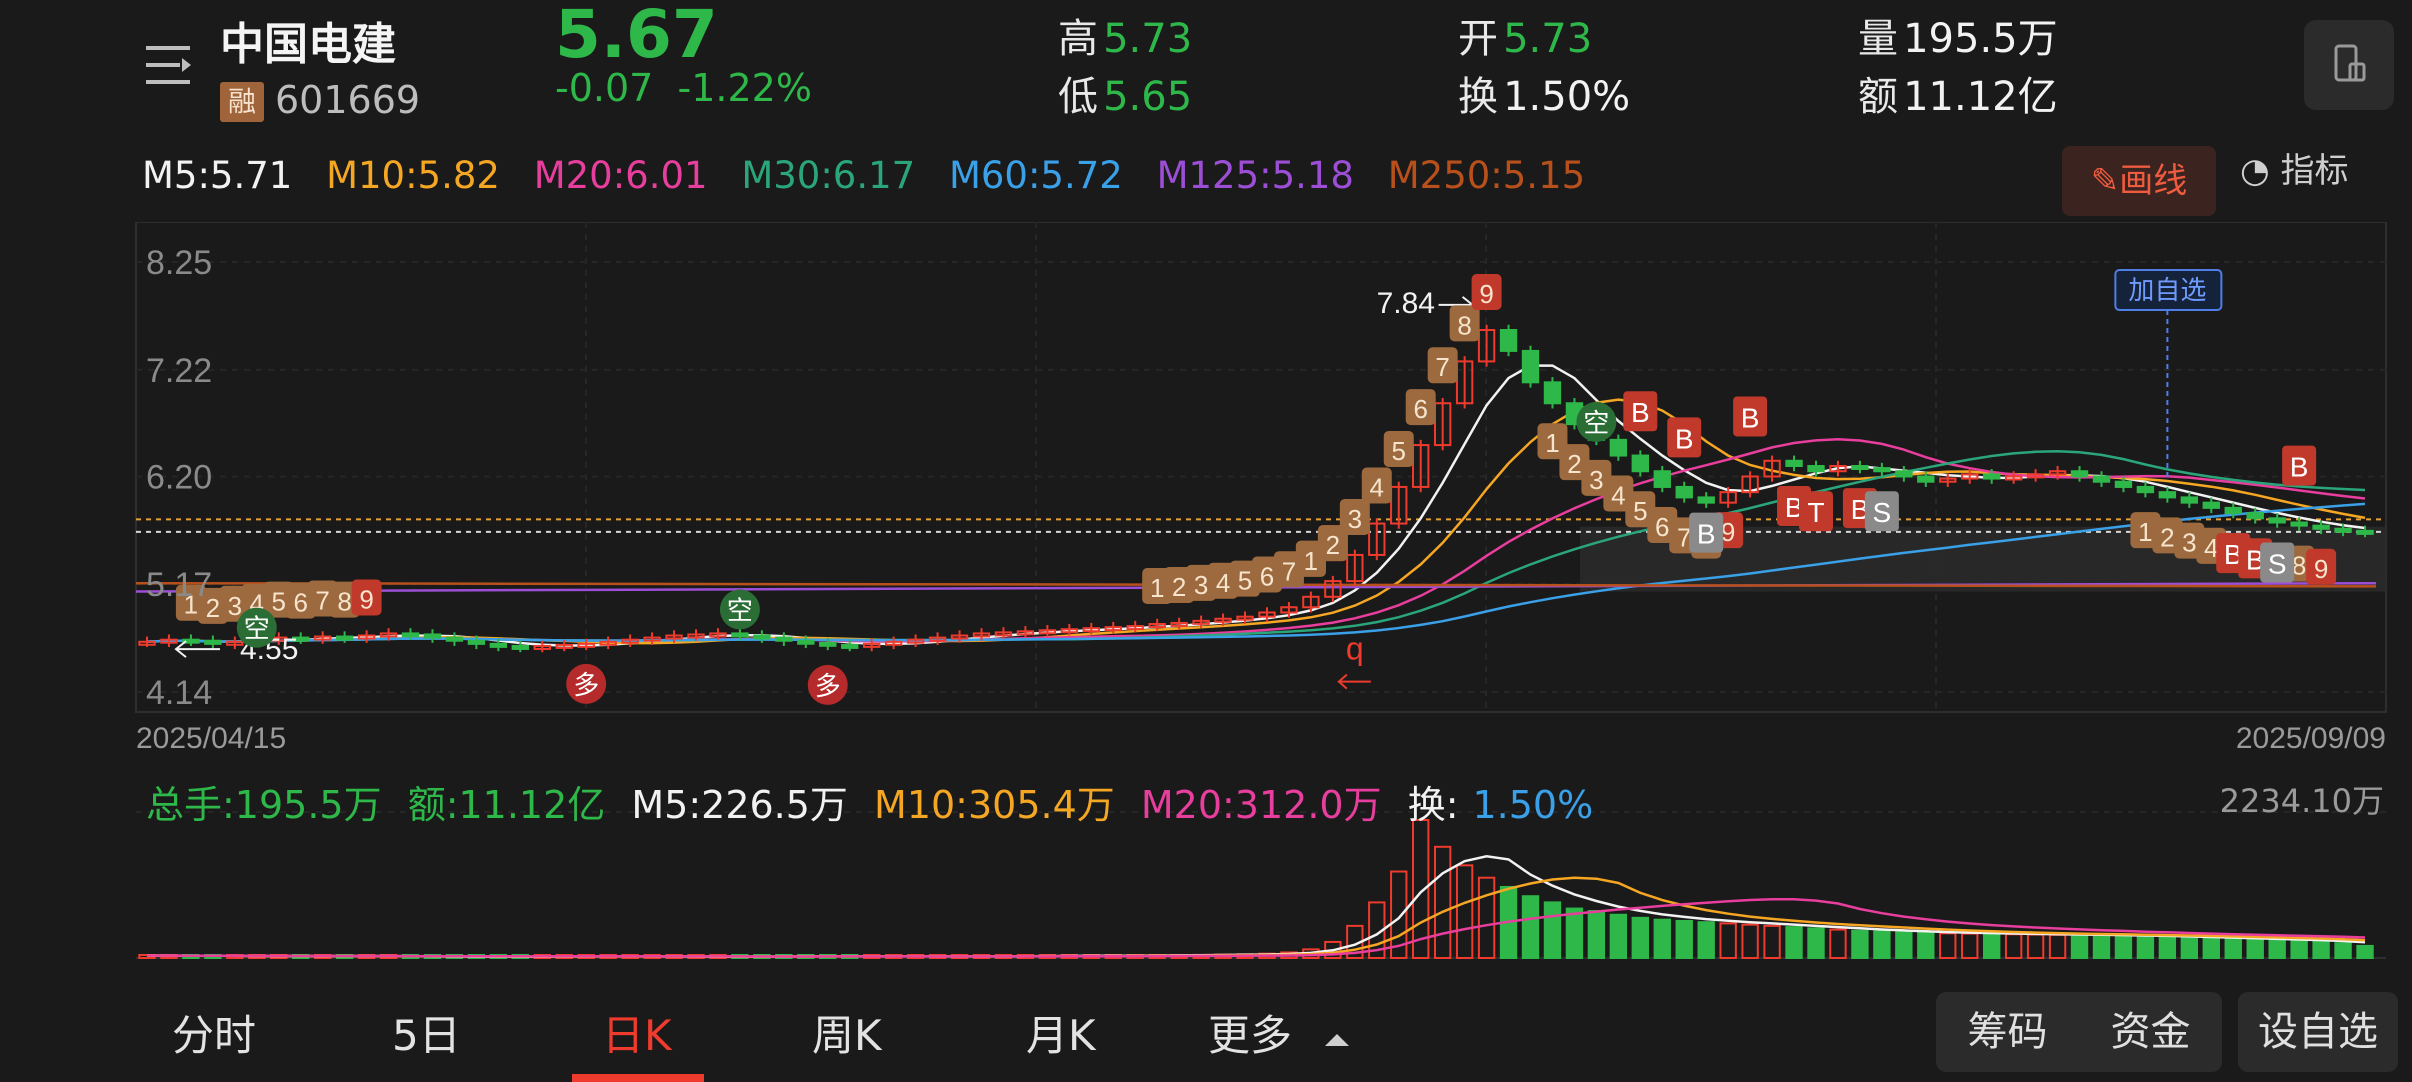  Describe the element at coordinates (2139, 181) in the screenshot. I see `draw-line-button: ✎画线` at that location.